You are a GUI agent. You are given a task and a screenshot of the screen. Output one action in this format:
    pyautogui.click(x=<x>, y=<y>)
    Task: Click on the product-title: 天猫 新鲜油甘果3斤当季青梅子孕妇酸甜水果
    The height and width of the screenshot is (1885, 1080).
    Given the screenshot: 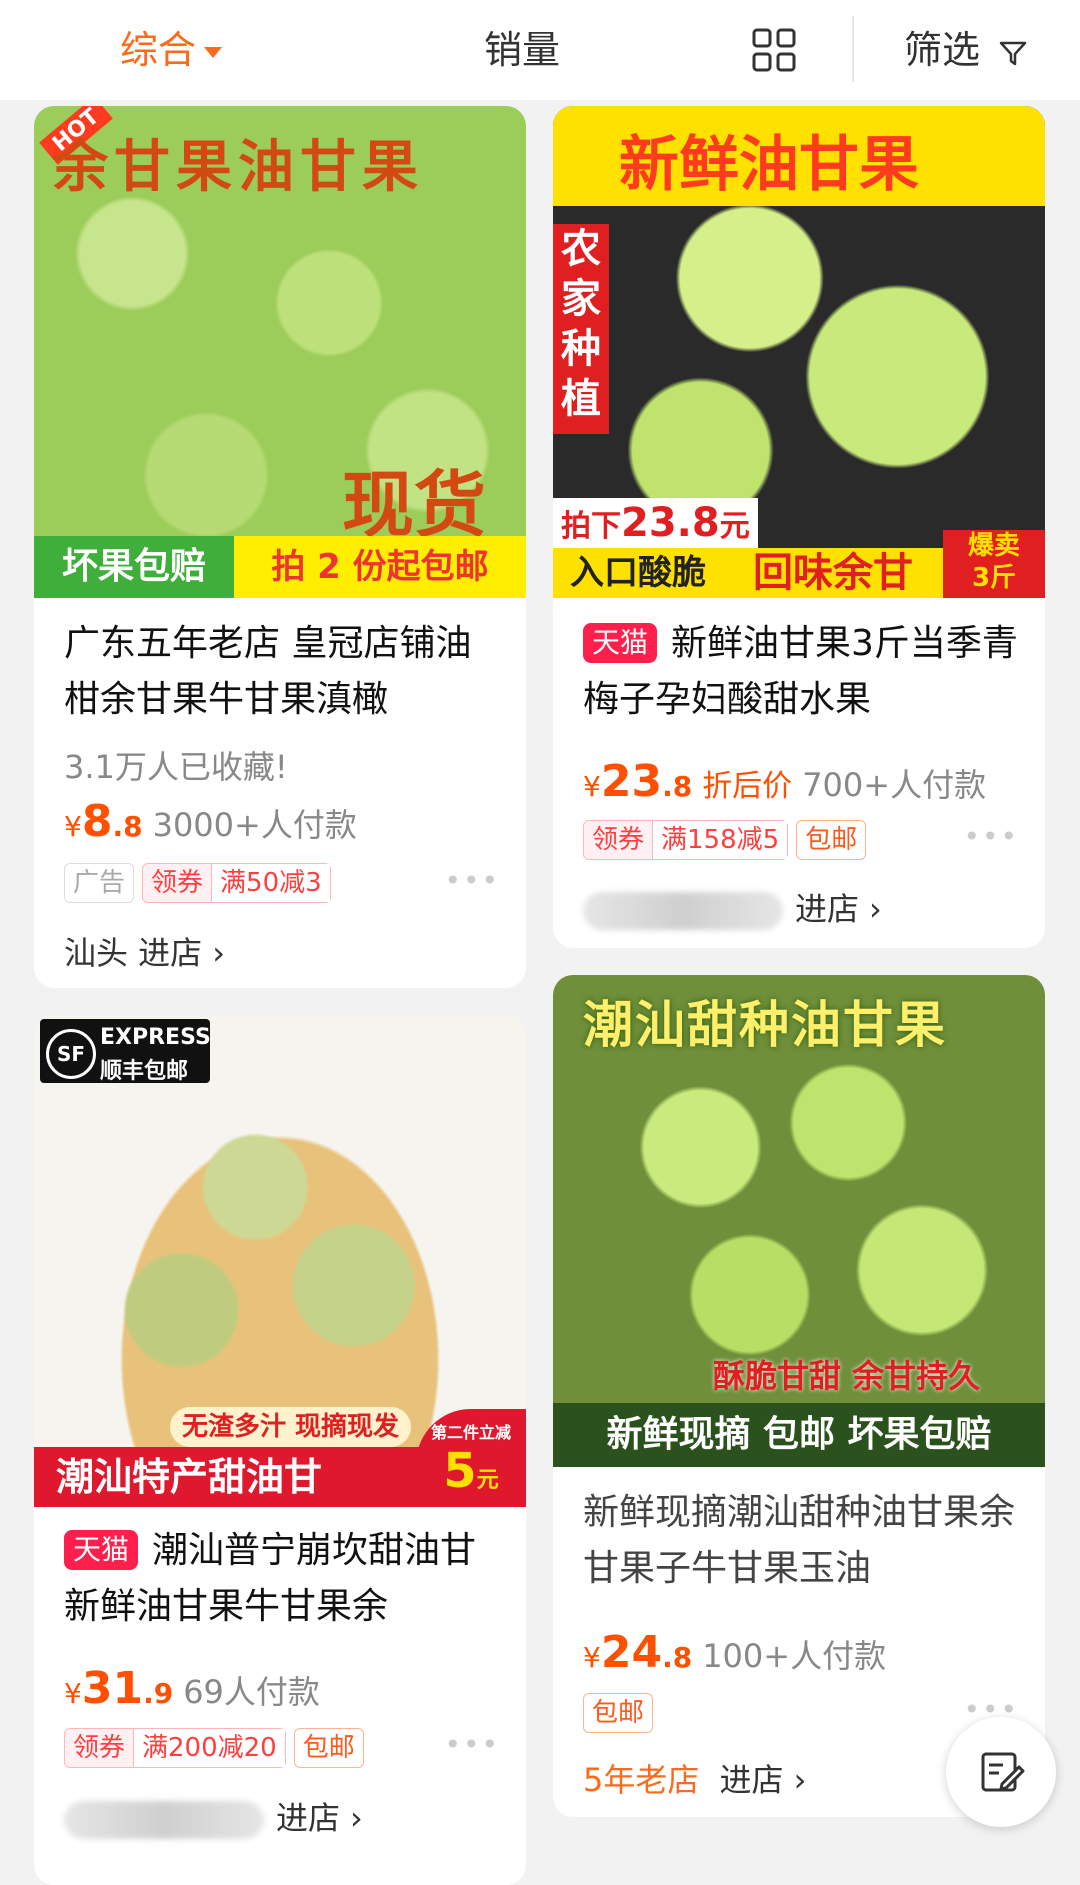 What is the action you would take?
    pyautogui.click(x=803, y=672)
    